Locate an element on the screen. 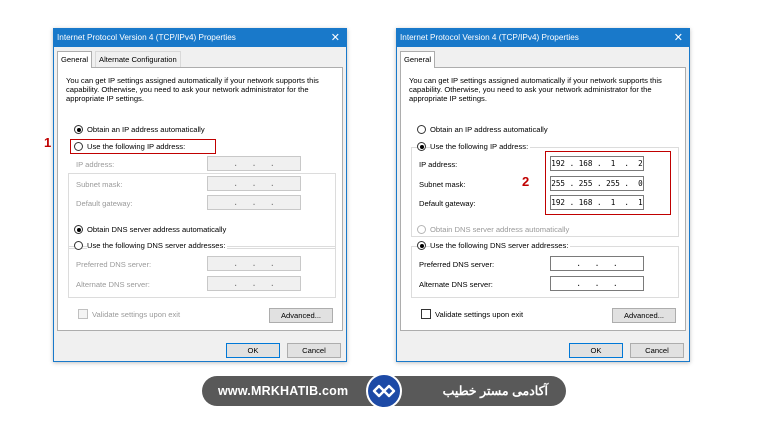  website-url: www.MRKHATIB.com is located at coordinates (283, 391).